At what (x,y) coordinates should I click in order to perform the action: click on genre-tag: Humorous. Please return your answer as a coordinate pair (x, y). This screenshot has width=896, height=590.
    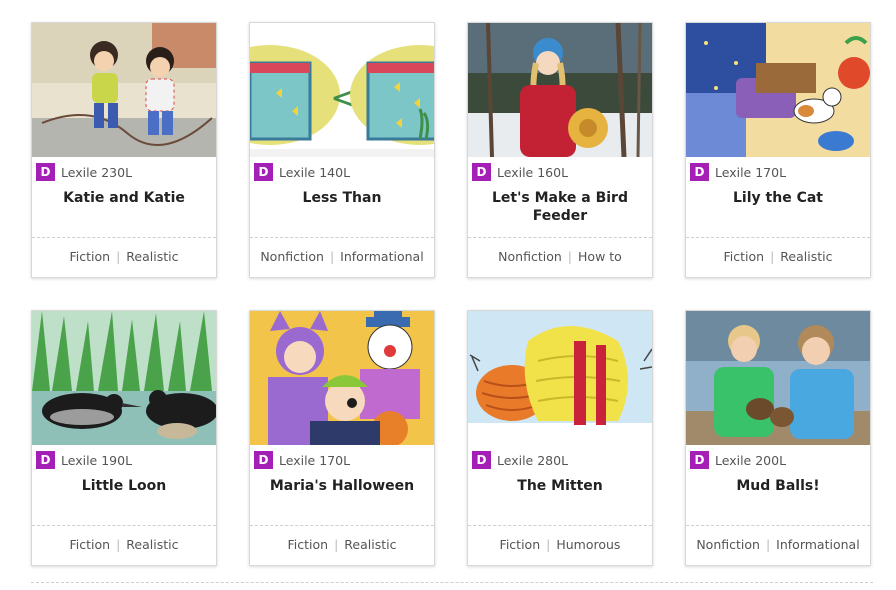
    Looking at the image, I should click on (588, 544).